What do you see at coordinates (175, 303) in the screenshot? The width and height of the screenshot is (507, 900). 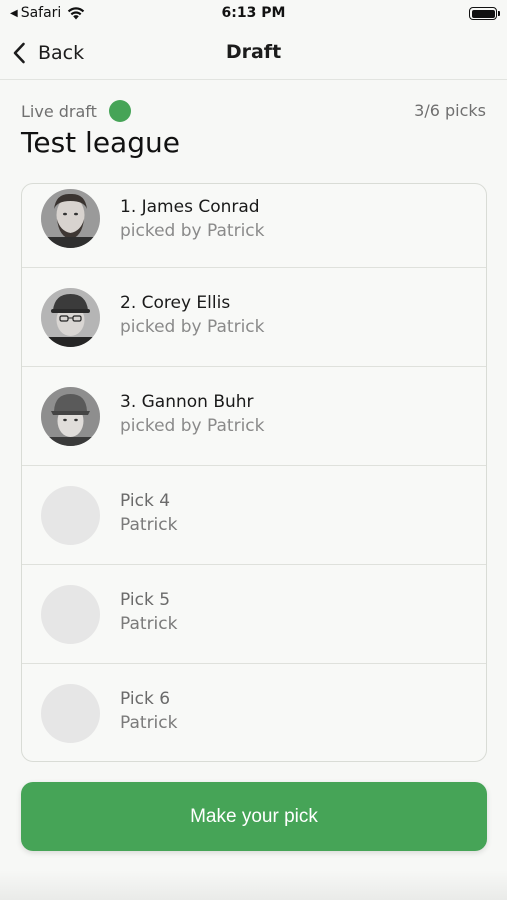 I see `pick-player-name: 2. Corey Ellis` at bounding box center [175, 303].